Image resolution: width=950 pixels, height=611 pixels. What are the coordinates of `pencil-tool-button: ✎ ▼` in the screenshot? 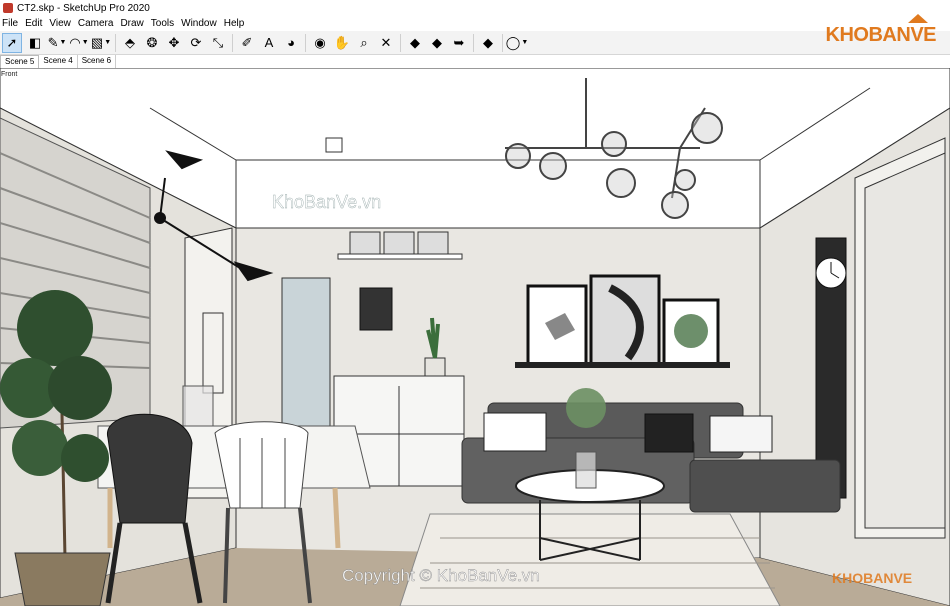 It's located at (57, 43).